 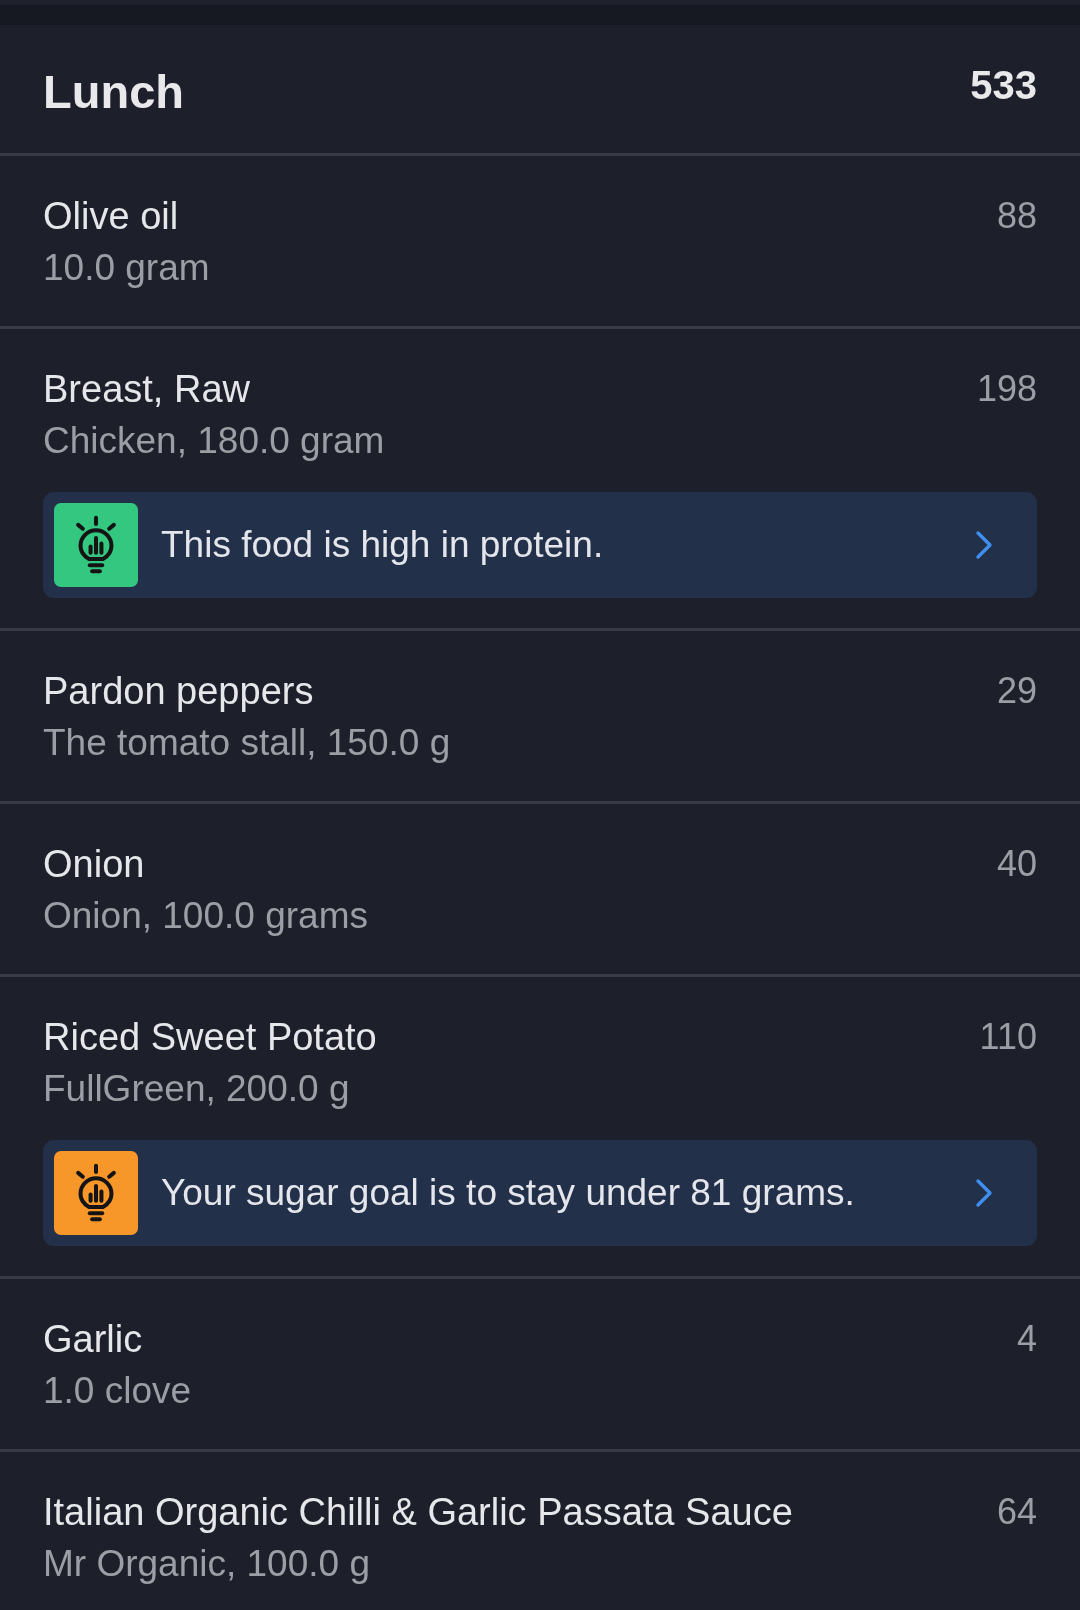 What do you see at coordinates (1016, 864) in the screenshot?
I see `calorie-count: 40` at bounding box center [1016, 864].